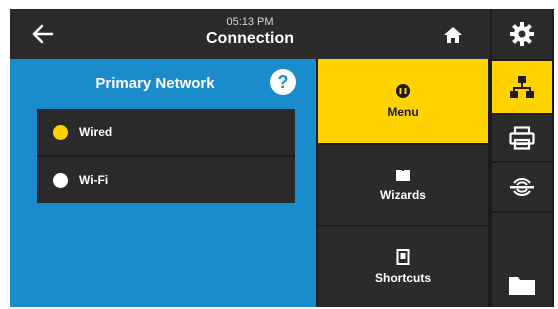 The height and width of the screenshot is (309, 558). What do you see at coordinates (403, 101) in the screenshot?
I see `menu-button: Menu` at bounding box center [403, 101].